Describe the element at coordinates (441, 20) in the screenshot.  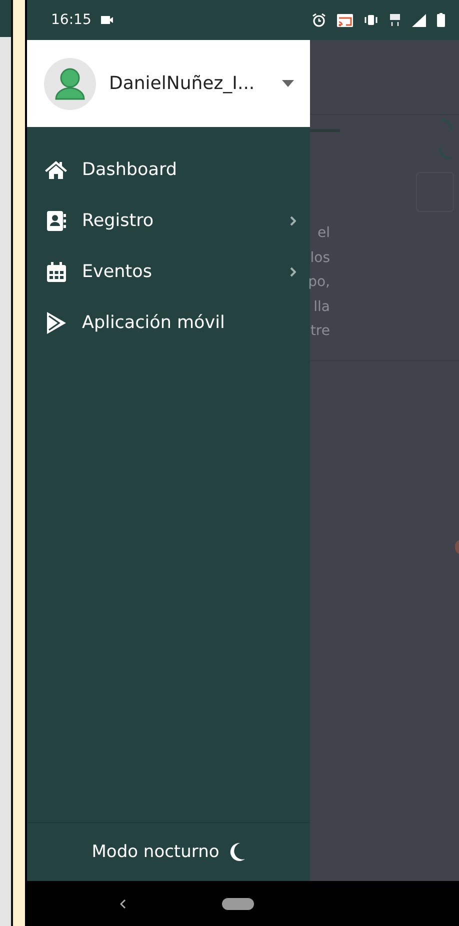
I see `battery-icon` at that location.